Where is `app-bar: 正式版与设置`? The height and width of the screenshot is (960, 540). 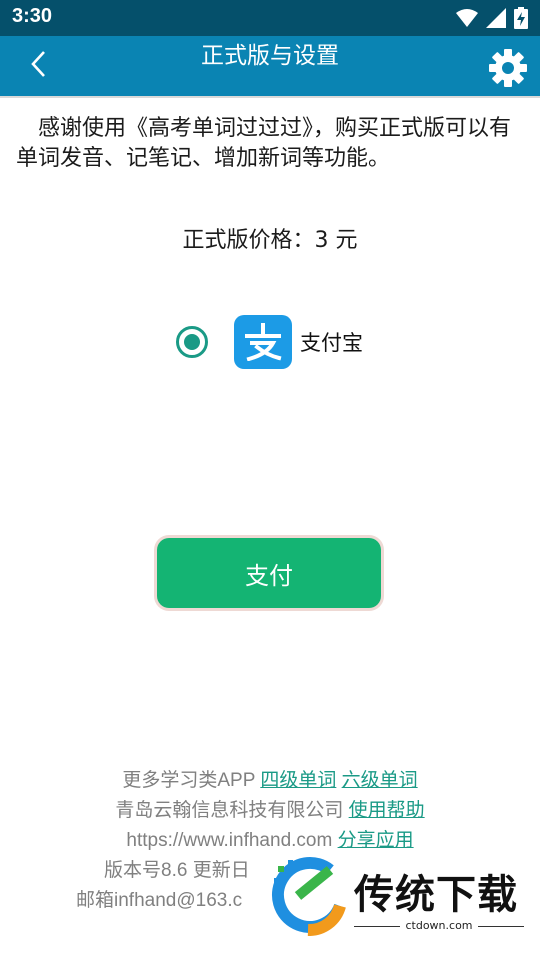
app-bar: 正式版与设置 is located at coordinates (270, 66).